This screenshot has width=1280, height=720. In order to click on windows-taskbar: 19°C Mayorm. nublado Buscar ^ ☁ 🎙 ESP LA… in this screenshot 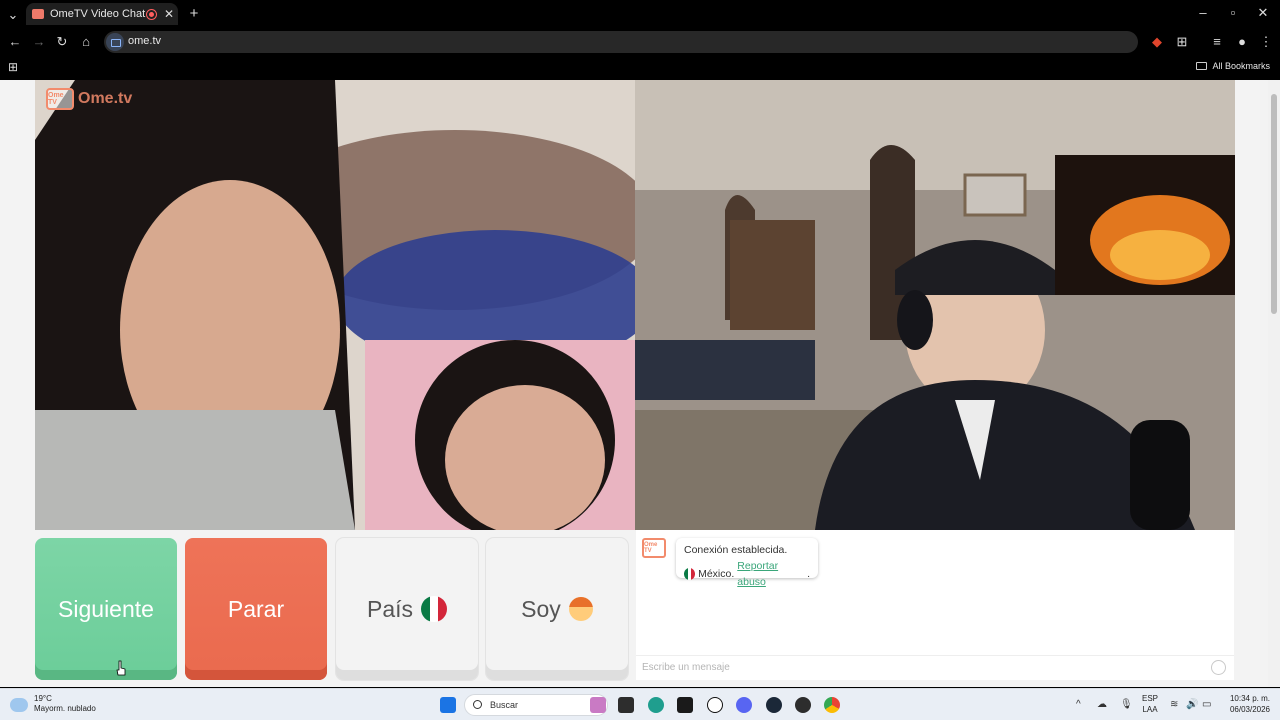, I will do `click(640, 704)`.